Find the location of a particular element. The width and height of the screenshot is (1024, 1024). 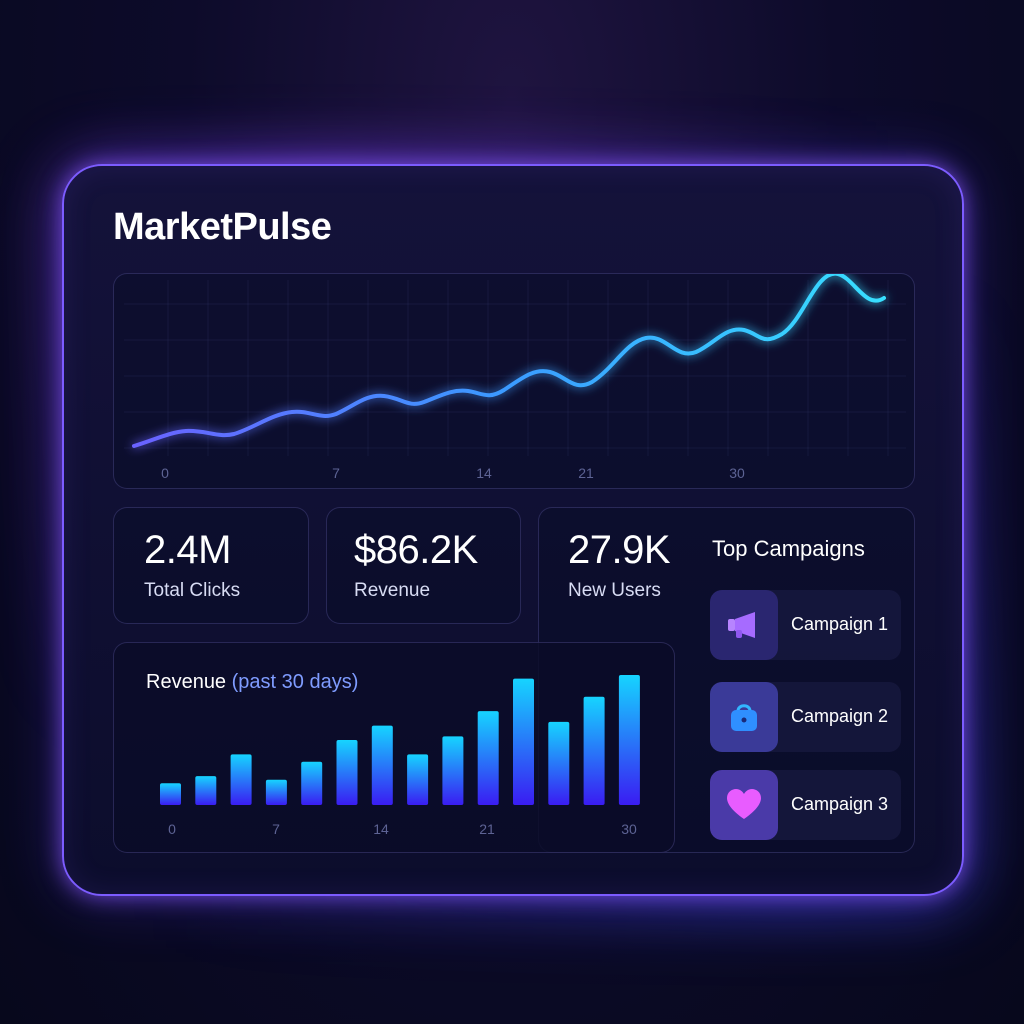

campaign-item-1: Campaign 1 is located at coordinates (805, 625).